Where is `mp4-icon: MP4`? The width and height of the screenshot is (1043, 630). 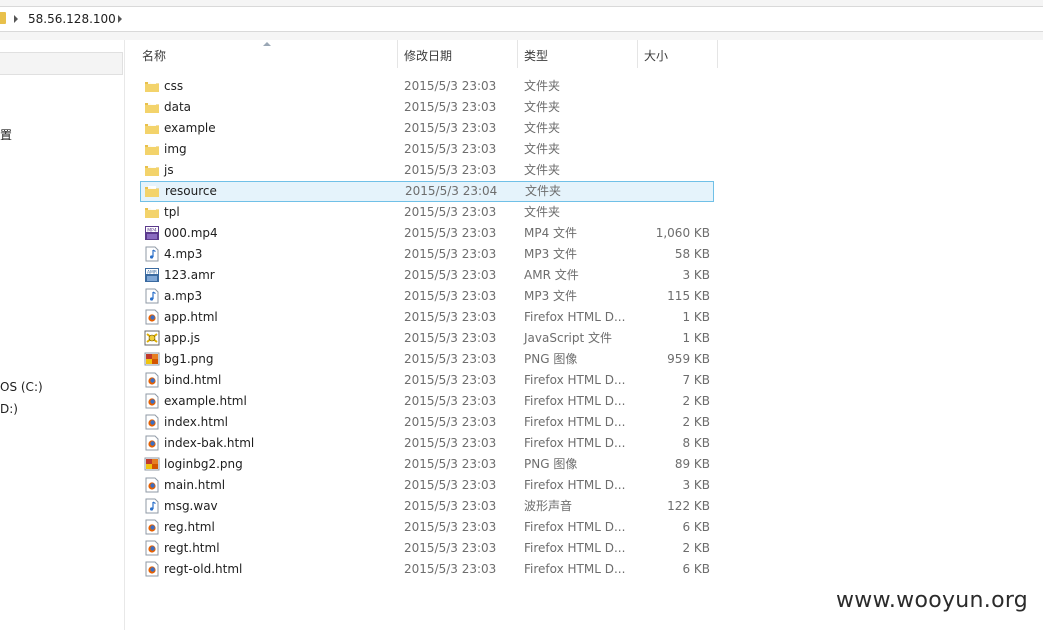
mp4-icon: MP4 is located at coordinates (152, 233).